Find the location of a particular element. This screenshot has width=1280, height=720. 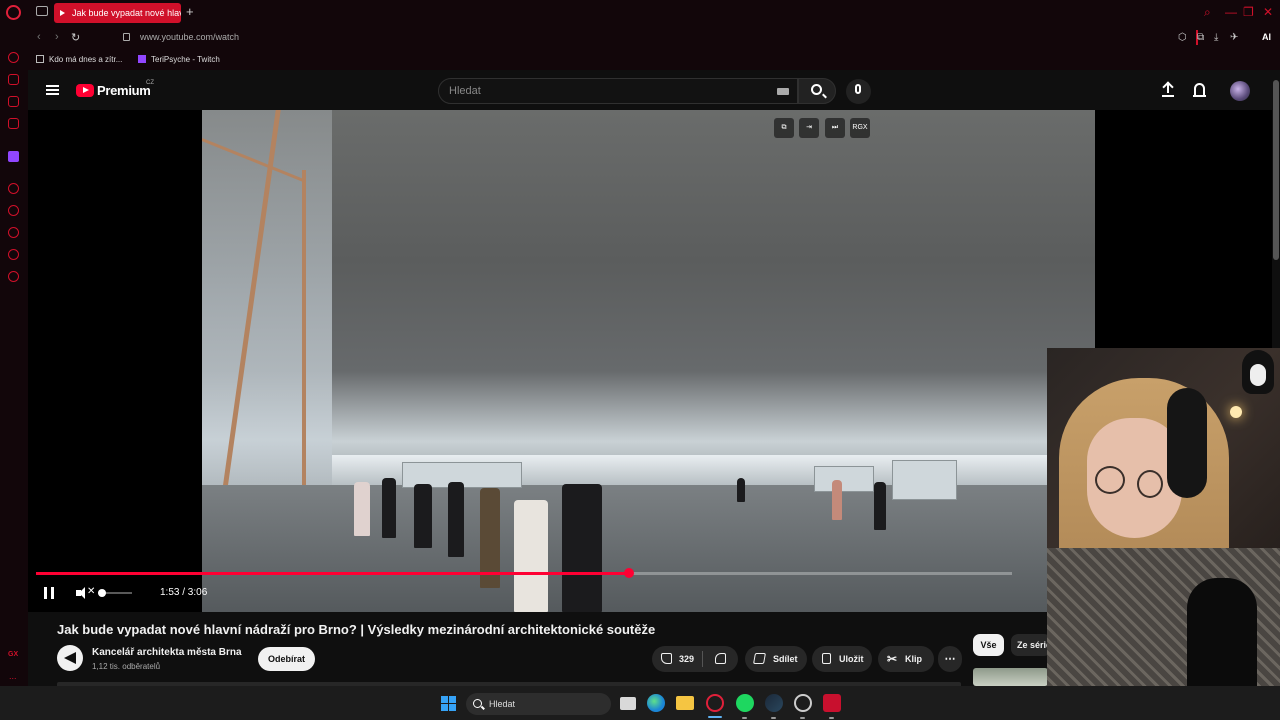

cube-icon is located at coordinates (13, 254).